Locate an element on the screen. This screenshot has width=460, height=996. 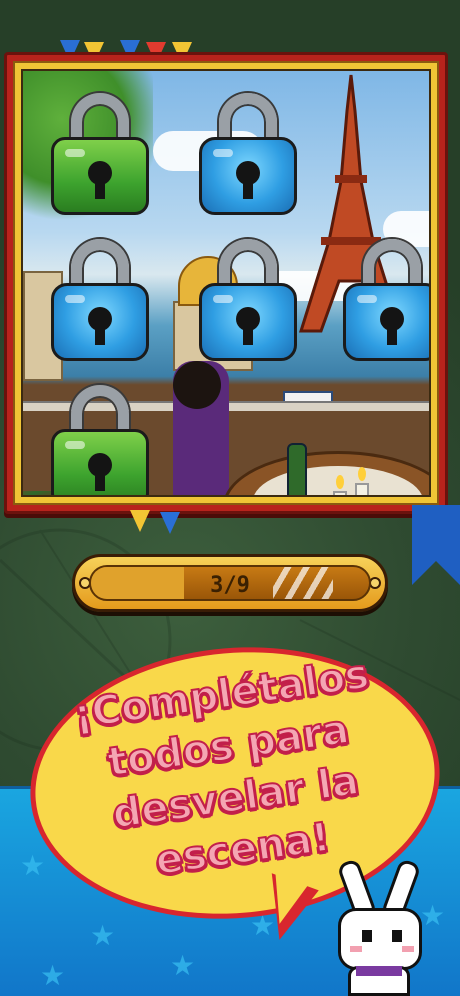
bunny-mascot is located at coordinates (378, 927).